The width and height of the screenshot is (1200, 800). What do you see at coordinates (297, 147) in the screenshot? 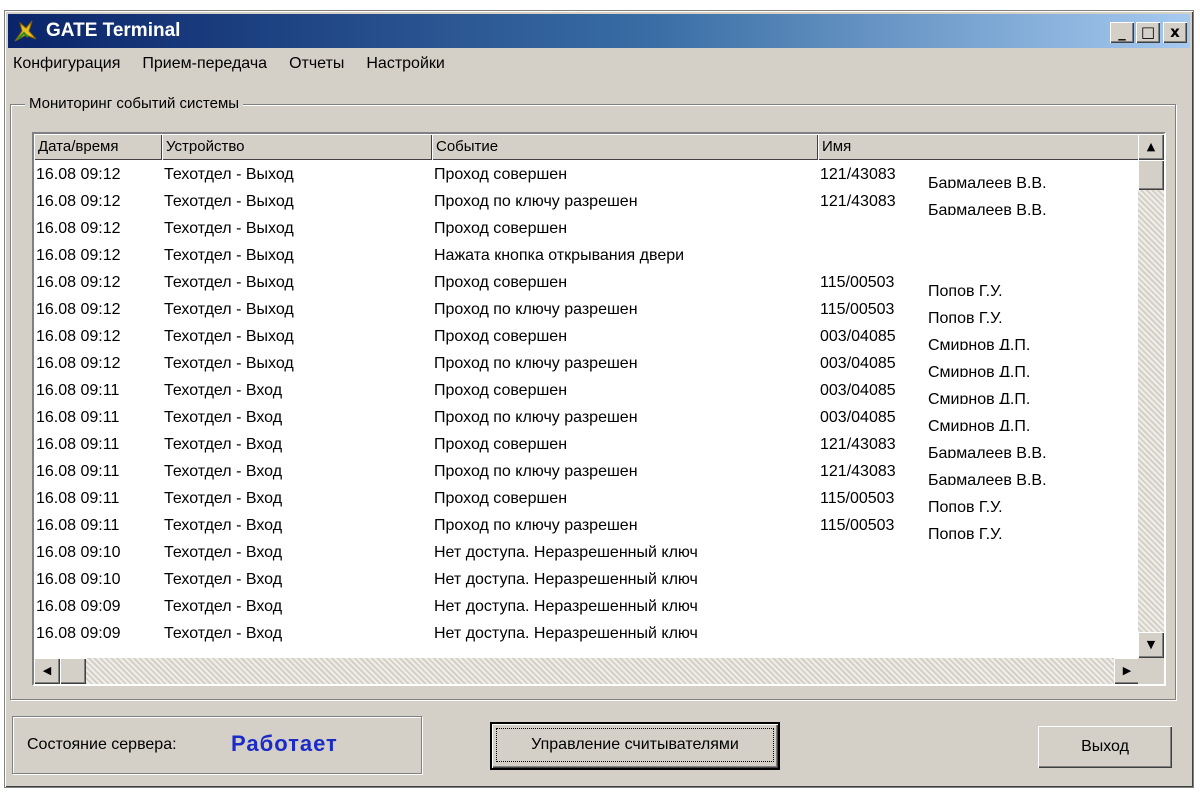
I see `column-header-device: Устройство` at bounding box center [297, 147].